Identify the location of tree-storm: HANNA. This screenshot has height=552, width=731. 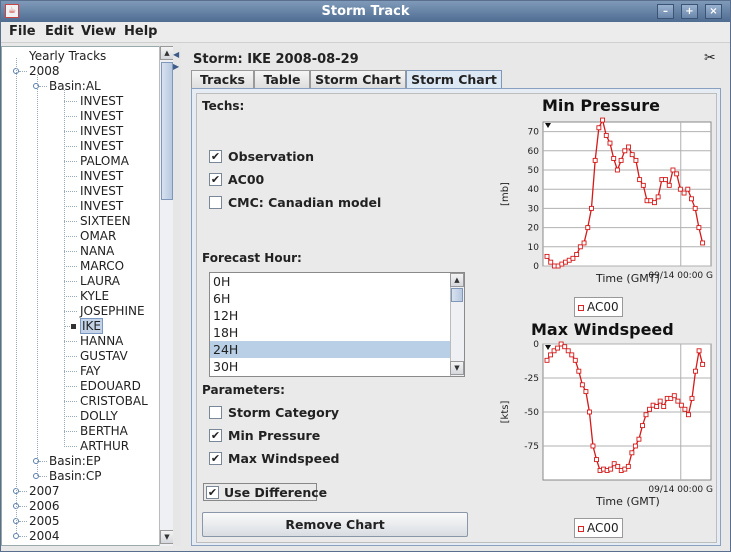
(101, 341).